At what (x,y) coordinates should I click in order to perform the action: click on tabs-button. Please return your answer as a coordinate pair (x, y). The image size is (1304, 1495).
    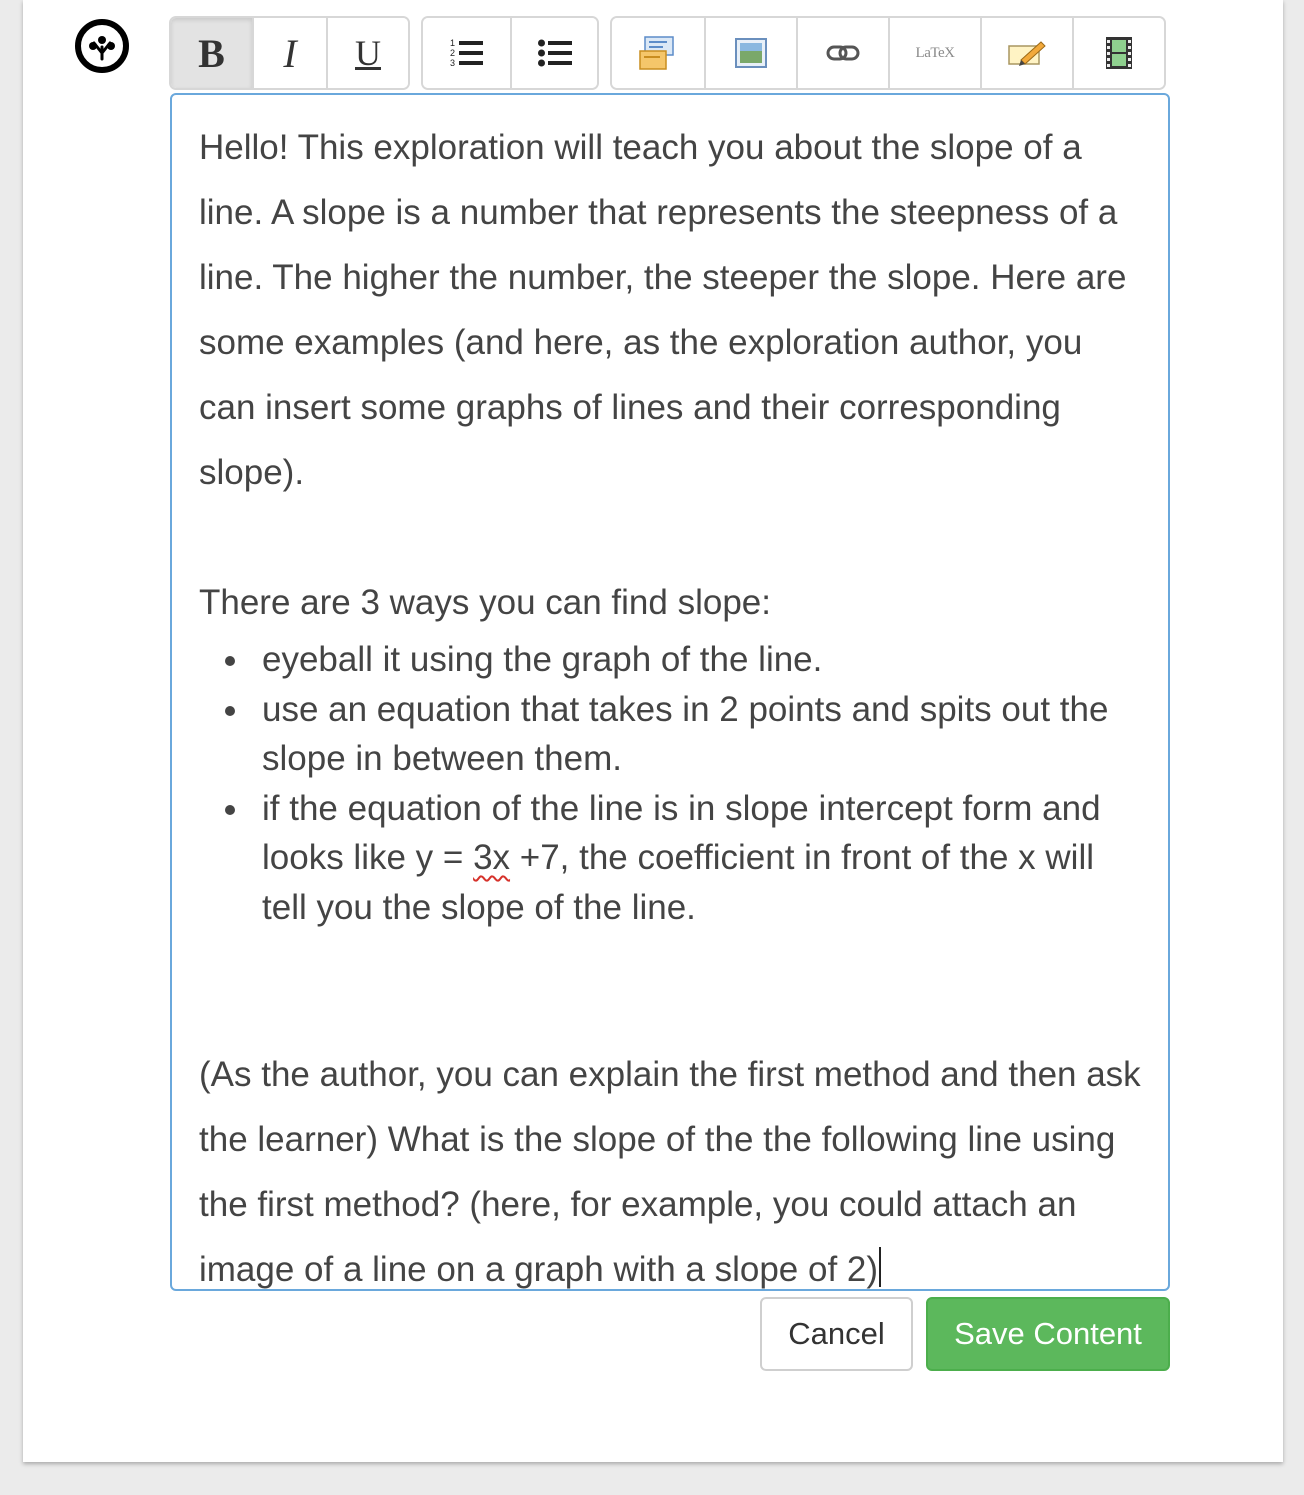
    Looking at the image, I should click on (1028, 53).